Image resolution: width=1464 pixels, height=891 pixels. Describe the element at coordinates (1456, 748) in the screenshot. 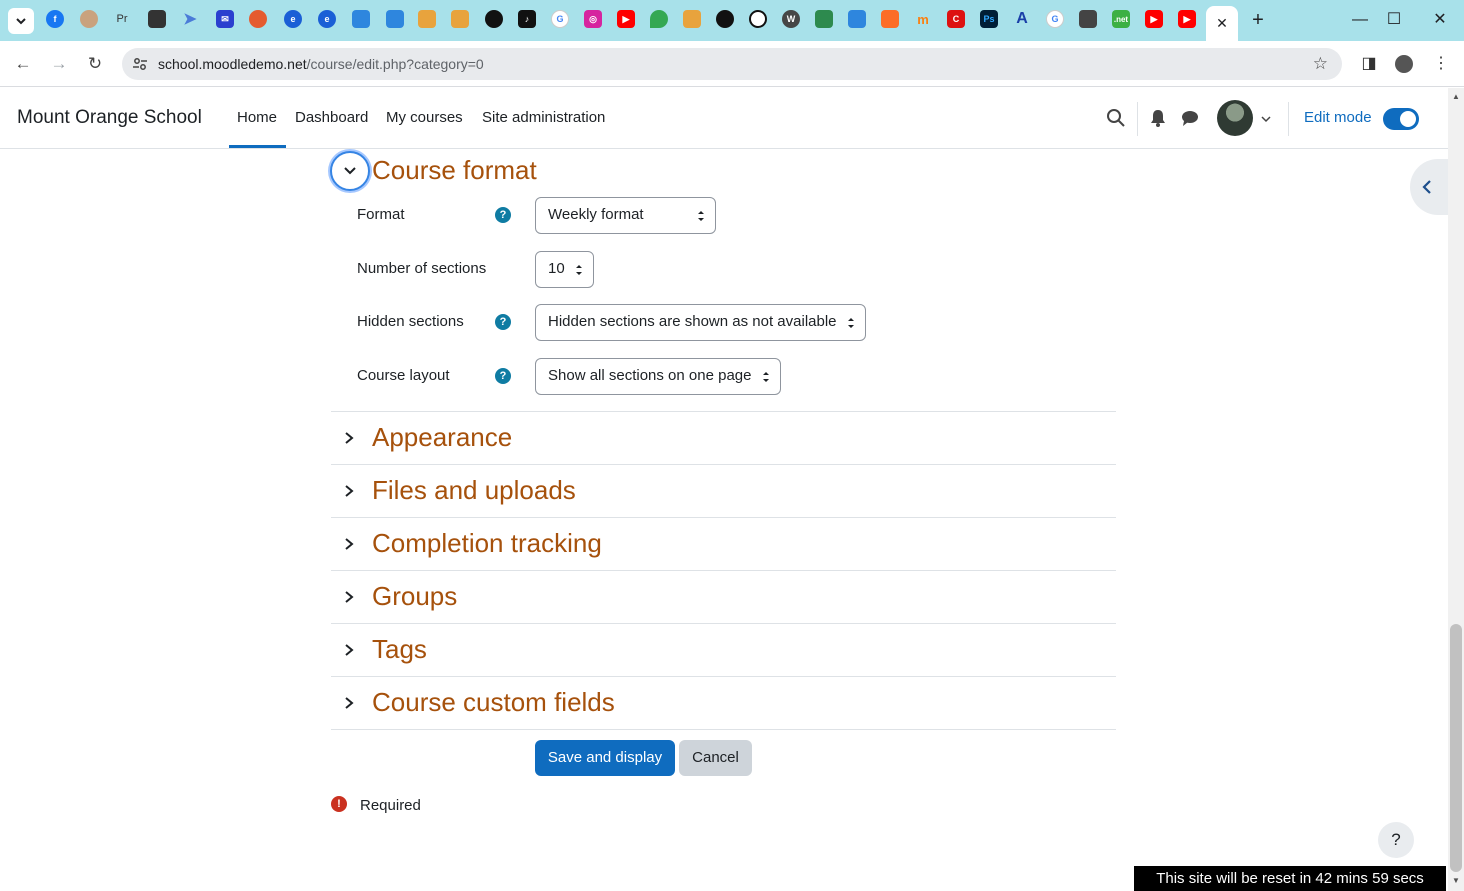

I see `scroll-thumb` at that location.